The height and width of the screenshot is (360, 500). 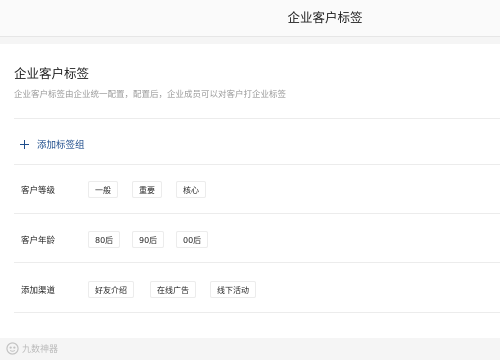 I want to click on plus-icon, so click(x=24, y=144).